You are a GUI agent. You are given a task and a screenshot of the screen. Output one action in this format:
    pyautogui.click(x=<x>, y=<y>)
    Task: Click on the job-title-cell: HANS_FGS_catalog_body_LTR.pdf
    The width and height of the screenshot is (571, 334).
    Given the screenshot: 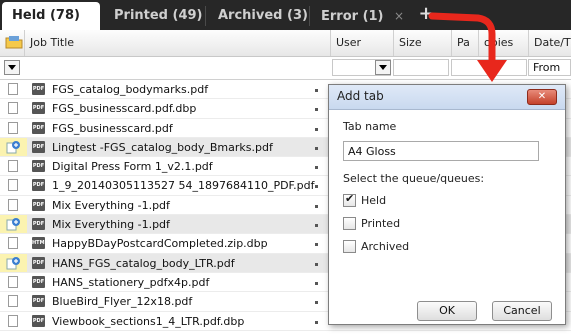 What is the action you would take?
    pyautogui.click(x=143, y=263)
    